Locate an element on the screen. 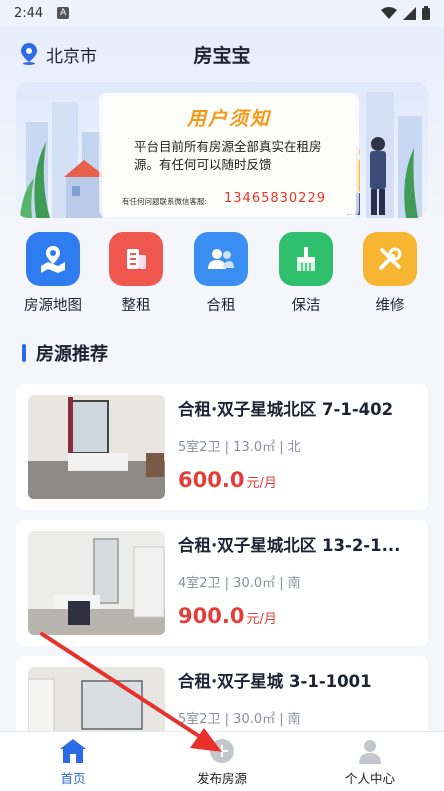 This screenshot has width=444, height=791. category-cleaning: 保洁 is located at coordinates (306, 273).